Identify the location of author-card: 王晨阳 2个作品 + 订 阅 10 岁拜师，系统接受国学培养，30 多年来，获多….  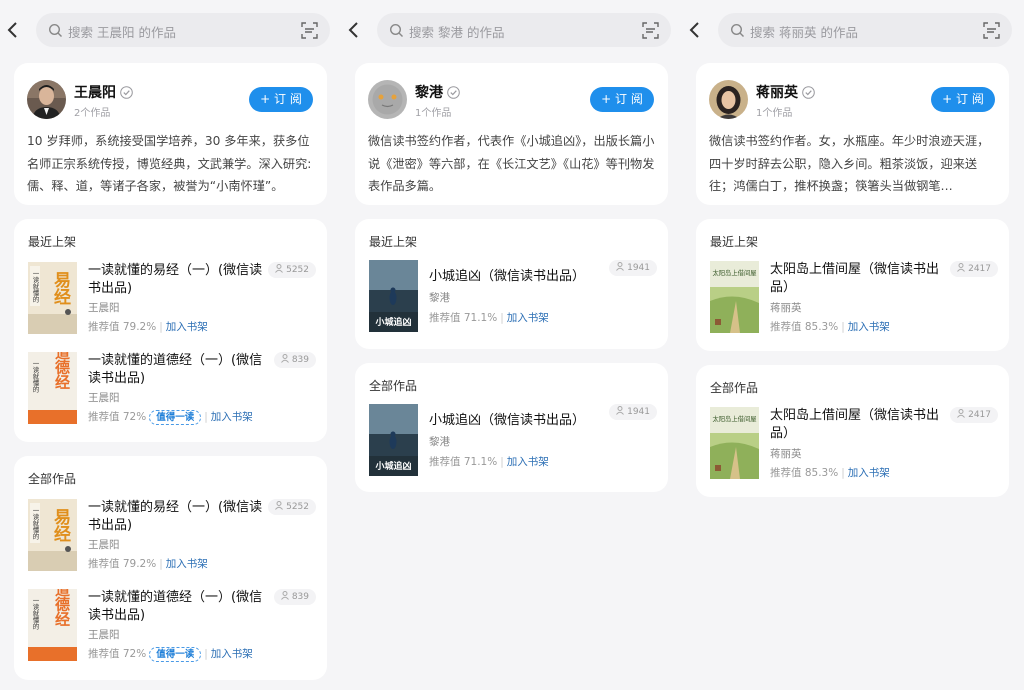
(170, 134).